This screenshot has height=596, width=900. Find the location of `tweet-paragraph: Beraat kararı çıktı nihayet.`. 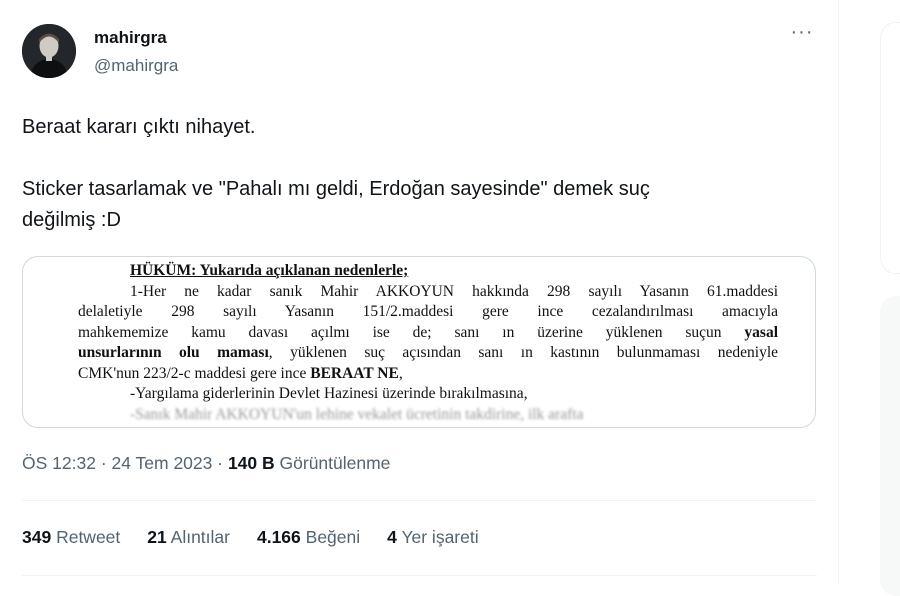

tweet-paragraph: Beraat kararı çıktı nihayet. is located at coordinates (139, 127).